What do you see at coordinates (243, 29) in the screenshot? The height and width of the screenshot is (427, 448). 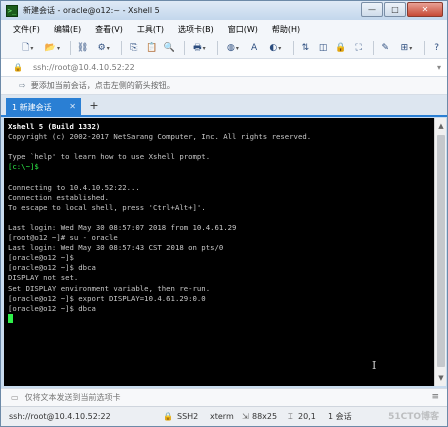 I see `menu-window: 窗口(W)` at bounding box center [243, 29].